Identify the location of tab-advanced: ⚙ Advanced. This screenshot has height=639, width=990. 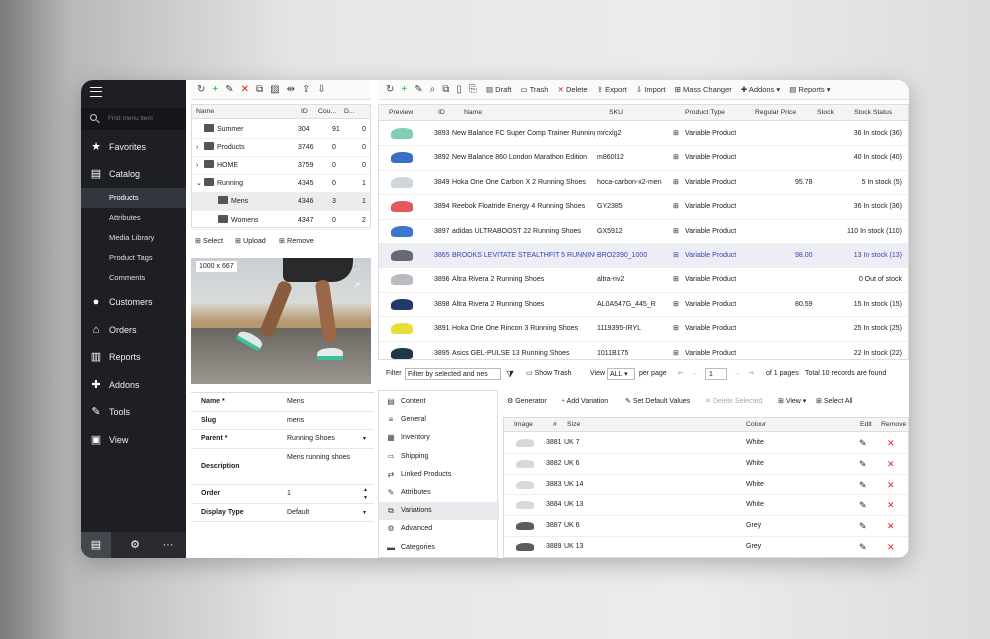
(439, 529).